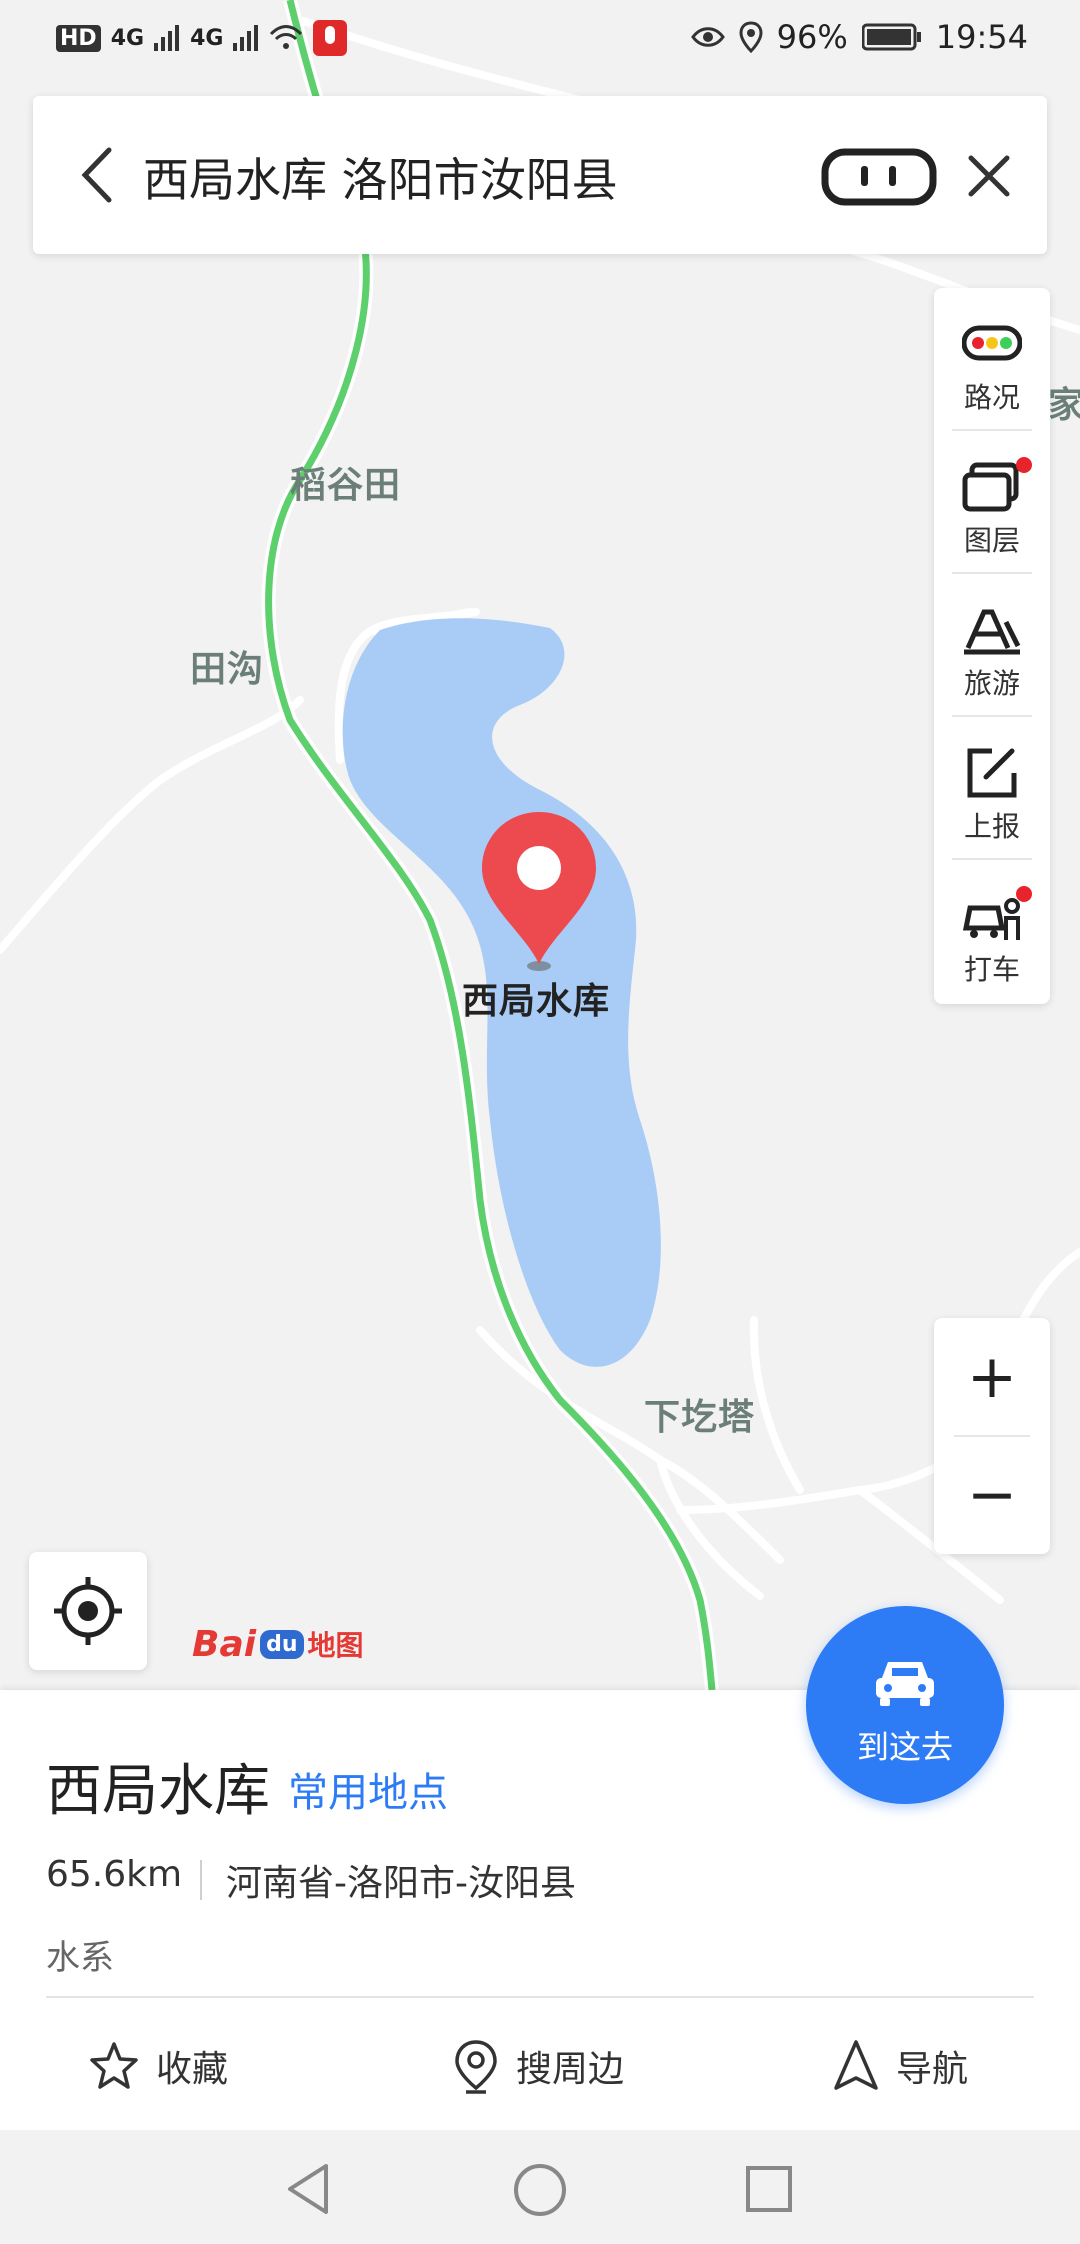 This screenshot has width=1080, height=2244. Describe the element at coordinates (476, 2067) in the screenshot. I see `pin-search-icon` at that location.